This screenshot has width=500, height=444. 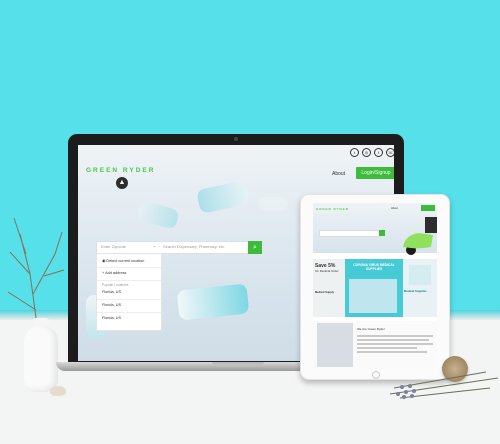 What do you see at coordinates (238, 363) in the screenshot?
I see `laptop-notch` at bounding box center [238, 363].